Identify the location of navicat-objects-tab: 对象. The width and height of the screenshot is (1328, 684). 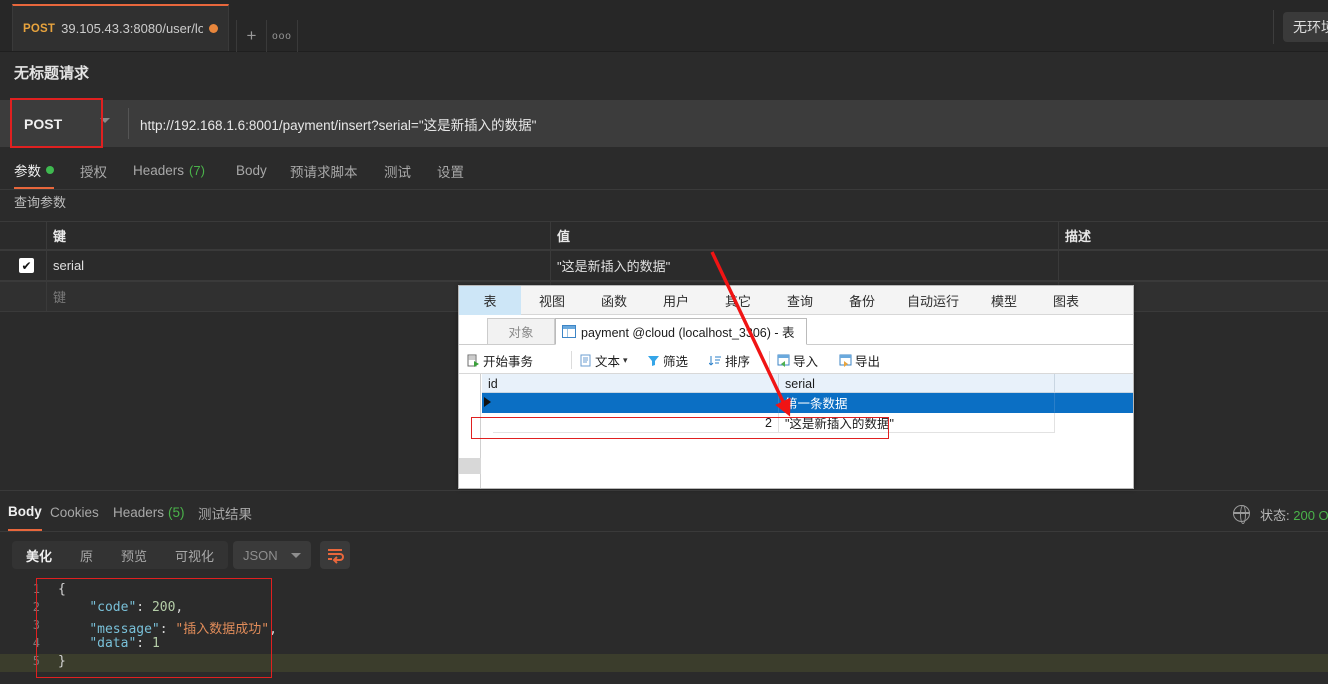
(521, 331).